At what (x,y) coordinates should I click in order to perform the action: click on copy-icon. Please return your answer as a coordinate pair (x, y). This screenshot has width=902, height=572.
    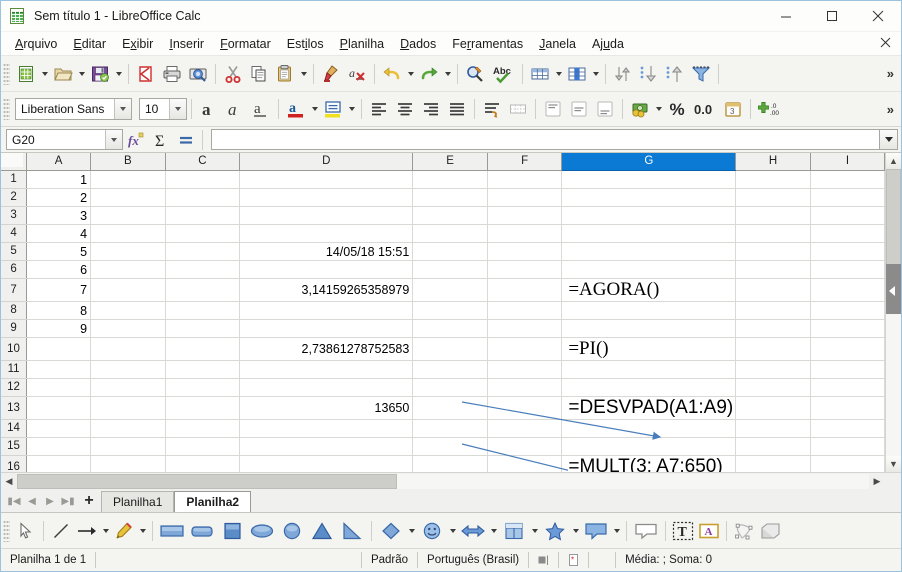
    Looking at the image, I should click on (259, 74).